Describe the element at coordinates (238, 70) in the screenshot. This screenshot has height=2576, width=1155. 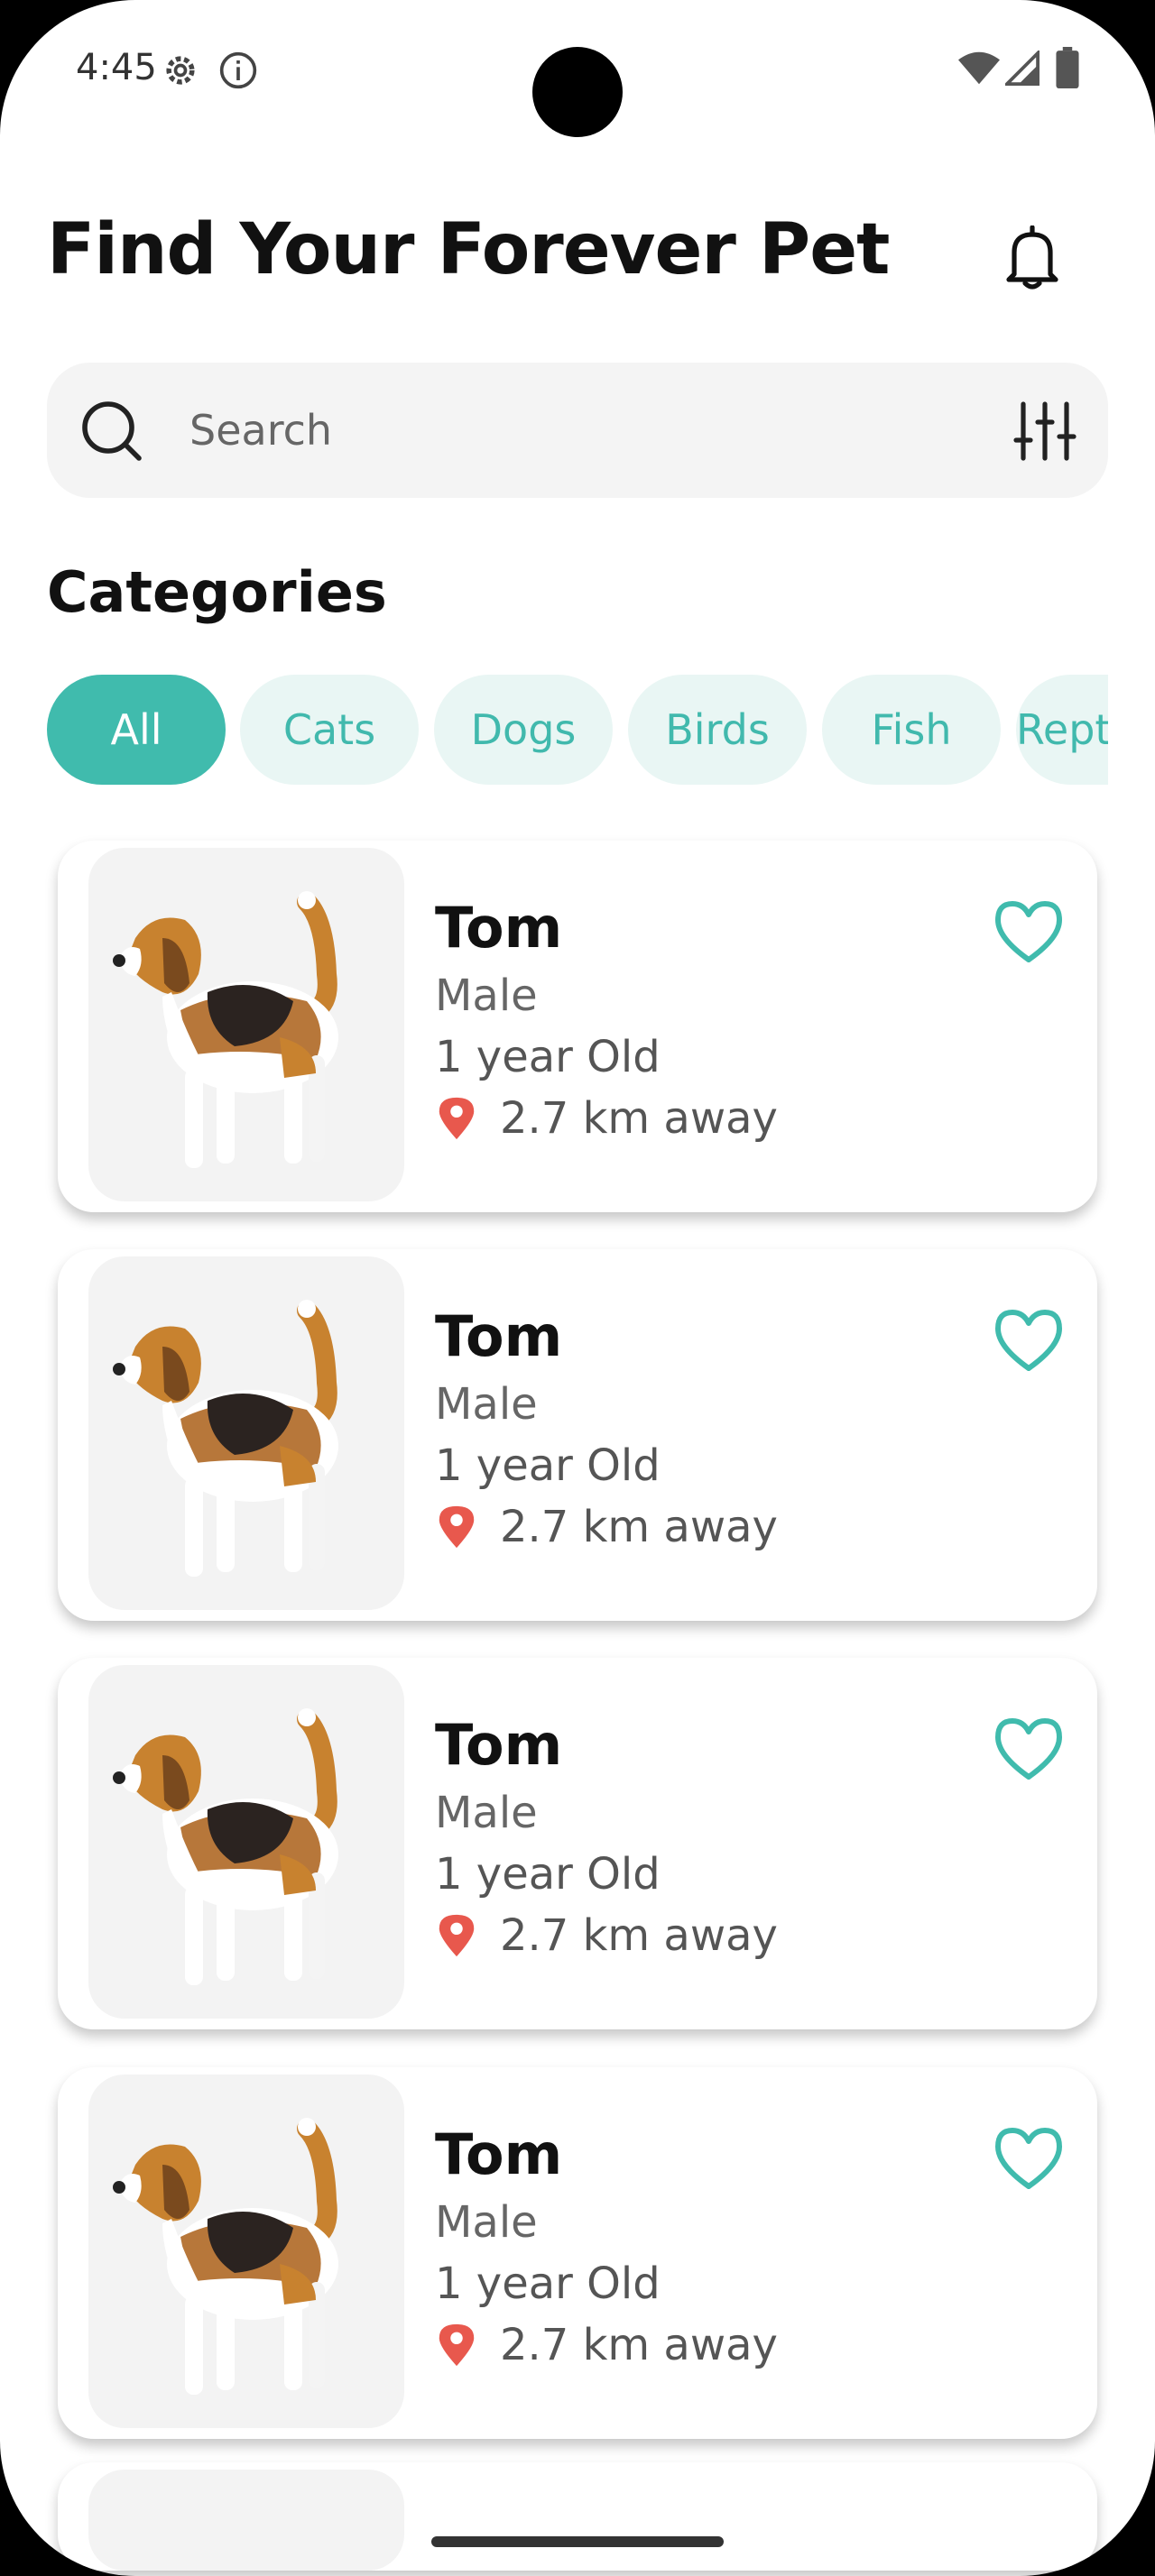
I see `info-icon` at that location.